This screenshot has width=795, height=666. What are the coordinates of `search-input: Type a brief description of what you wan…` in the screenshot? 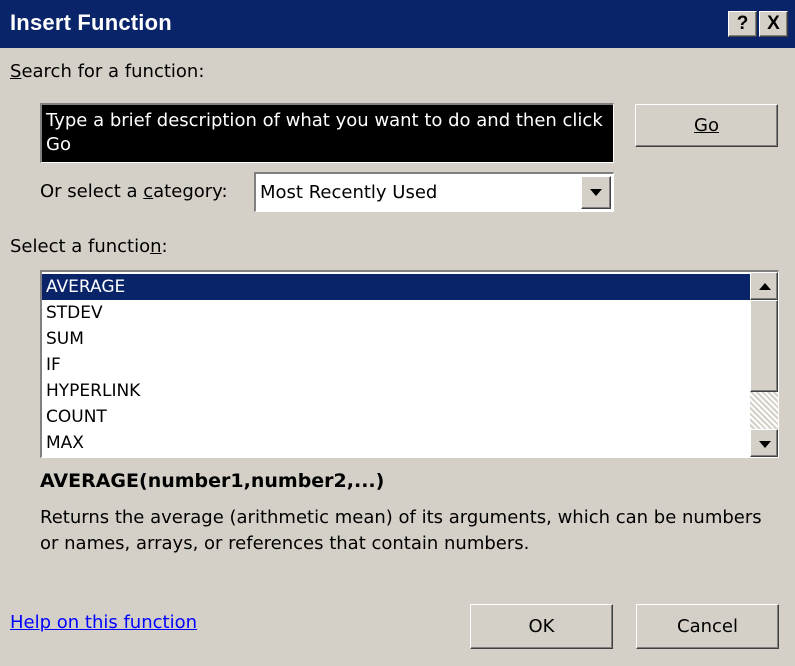 It's located at (327, 133).